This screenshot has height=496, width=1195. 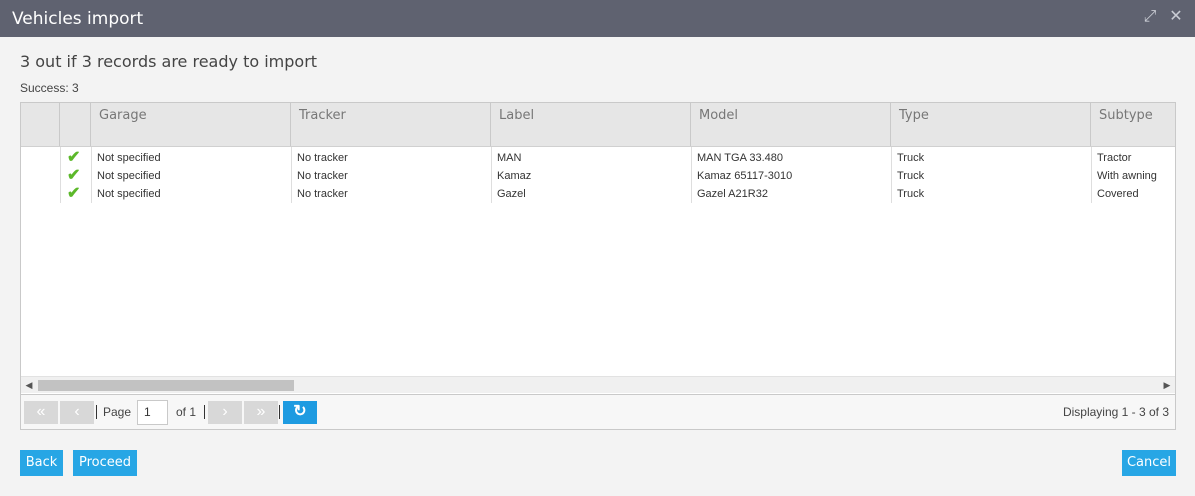 What do you see at coordinates (511, 194) in the screenshot?
I see `cell-label: Gazel` at bounding box center [511, 194].